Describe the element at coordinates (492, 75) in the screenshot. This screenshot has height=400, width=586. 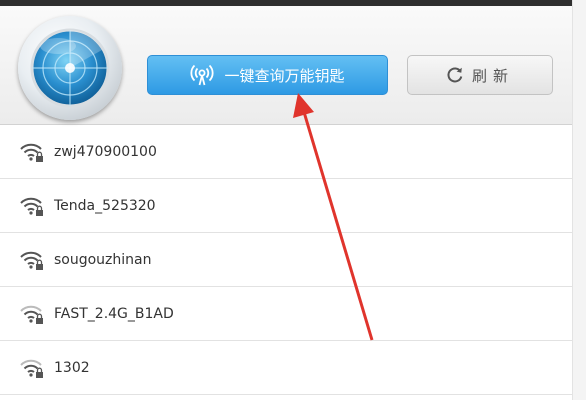
I see `refresh-button-label: 刷新` at that location.